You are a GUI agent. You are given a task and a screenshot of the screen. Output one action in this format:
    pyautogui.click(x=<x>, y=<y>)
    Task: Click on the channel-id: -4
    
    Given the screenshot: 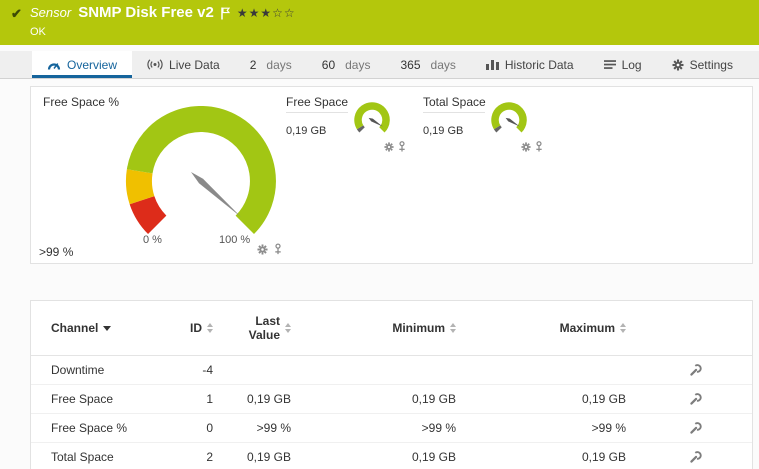 What is the action you would take?
    pyautogui.click(x=207, y=370)
    